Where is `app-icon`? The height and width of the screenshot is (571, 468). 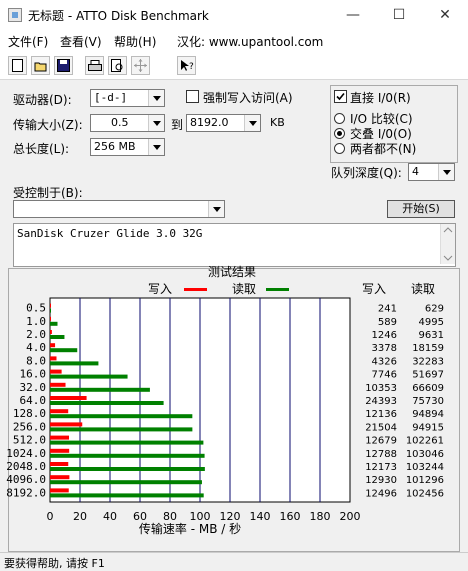 app-icon is located at coordinates (15, 15).